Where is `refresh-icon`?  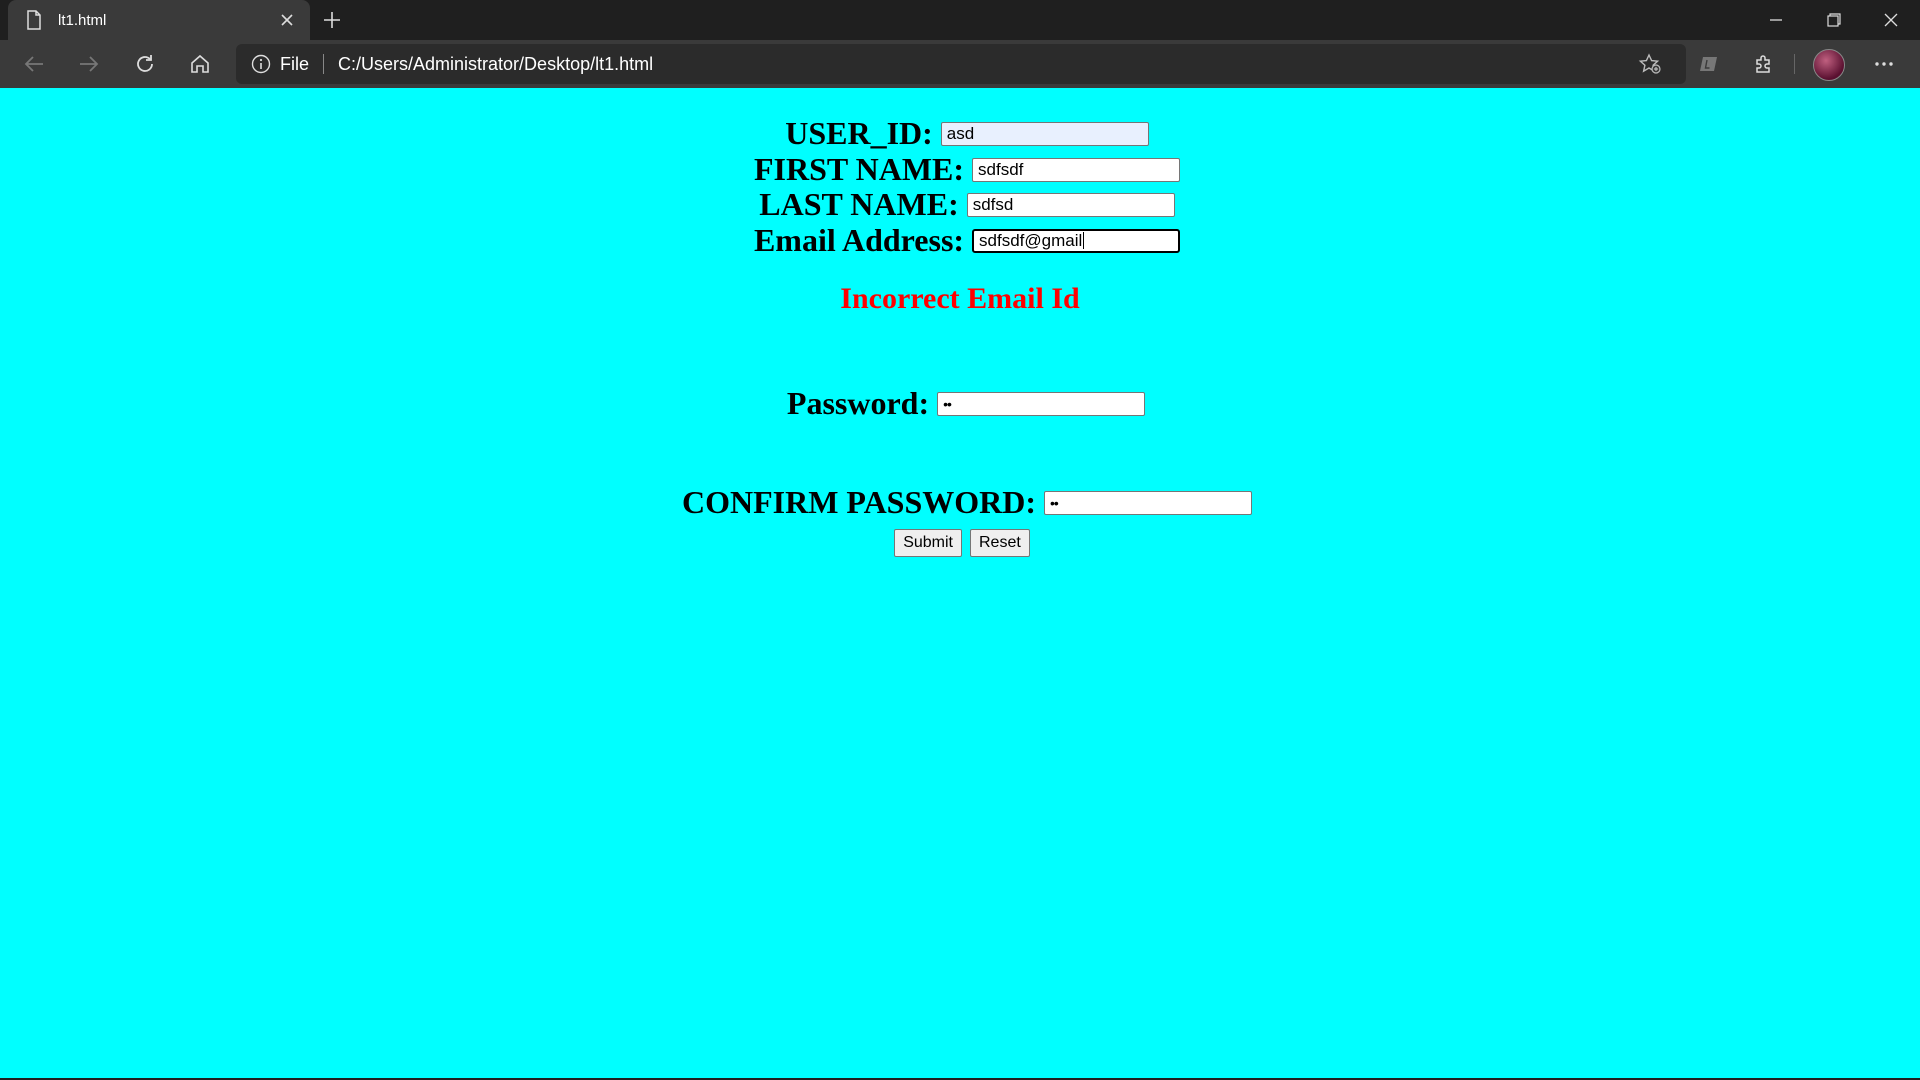 refresh-icon is located at coordinates (145, 64).